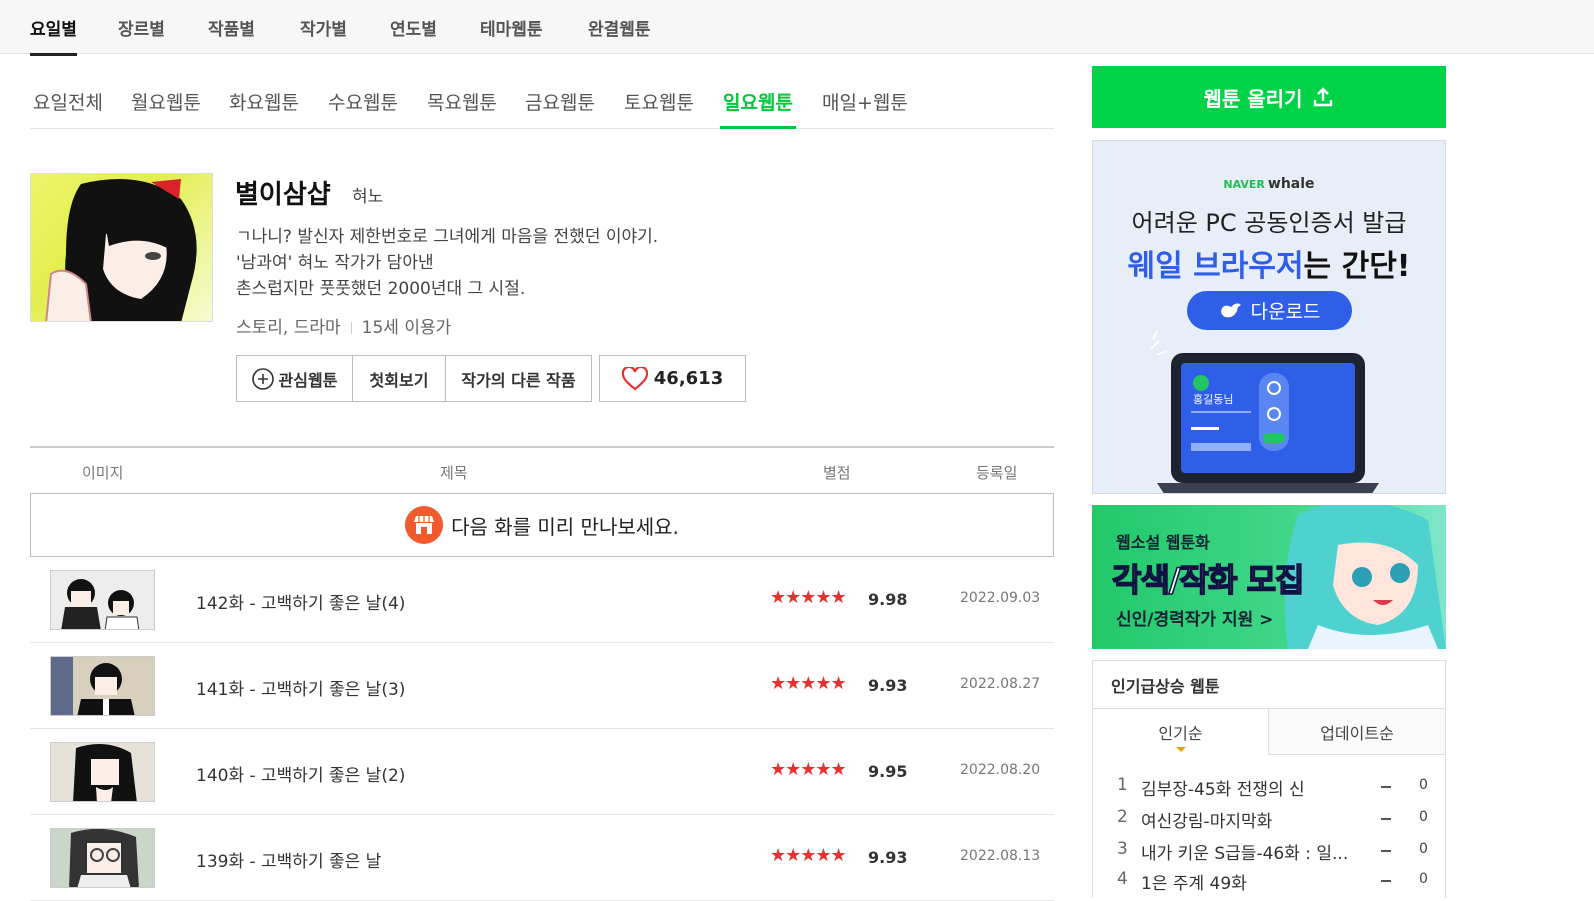  What do you see at coordinates (1213, 399) in the screenshot?
I see `laptop-user-name: 홍길동님` at bounding box center [1213, 399].